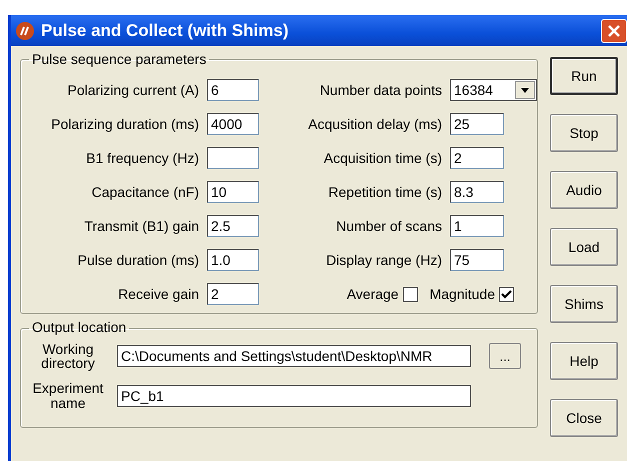  I want to click on field-label: Acqusition delay (ms), so click(374, 124).